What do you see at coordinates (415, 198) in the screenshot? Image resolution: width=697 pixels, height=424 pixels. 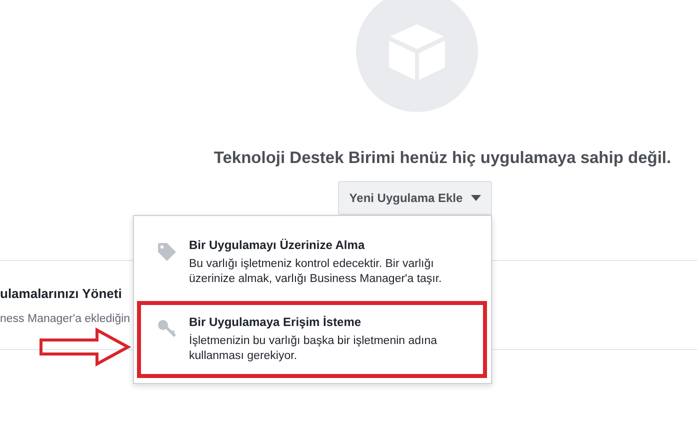 I see `add-app-dropdown-button: Yeni Uygulama Ekle` at bounding box center [415, 198].